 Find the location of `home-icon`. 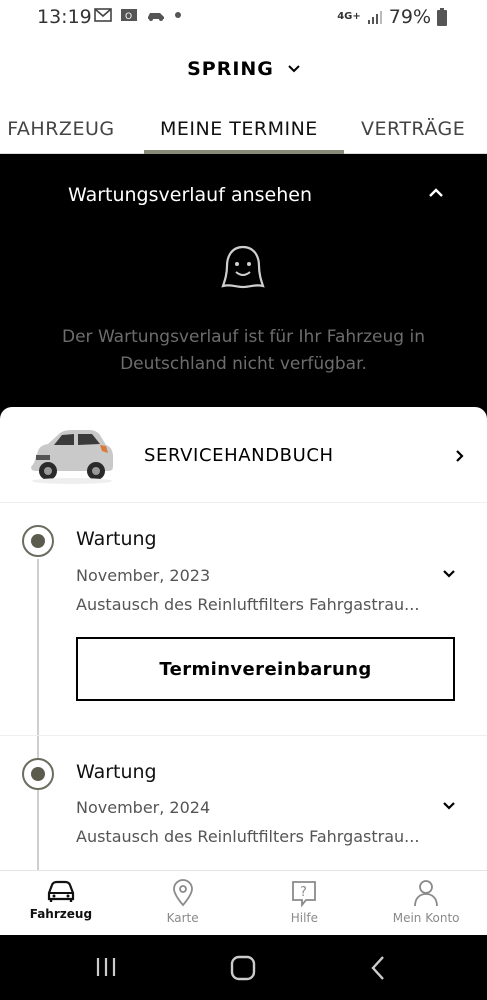

home-icon is located at coordinates (243, 968).